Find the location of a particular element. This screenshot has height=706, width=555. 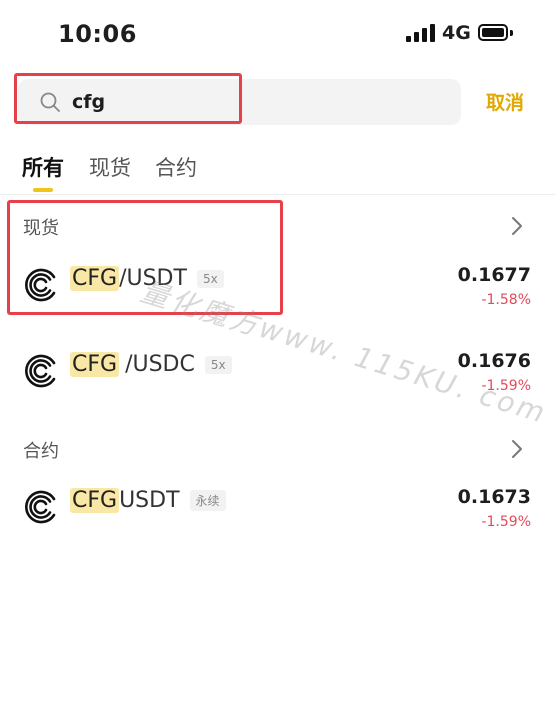

perpetual-badge: 永续 is located at coordinates (207, 500).